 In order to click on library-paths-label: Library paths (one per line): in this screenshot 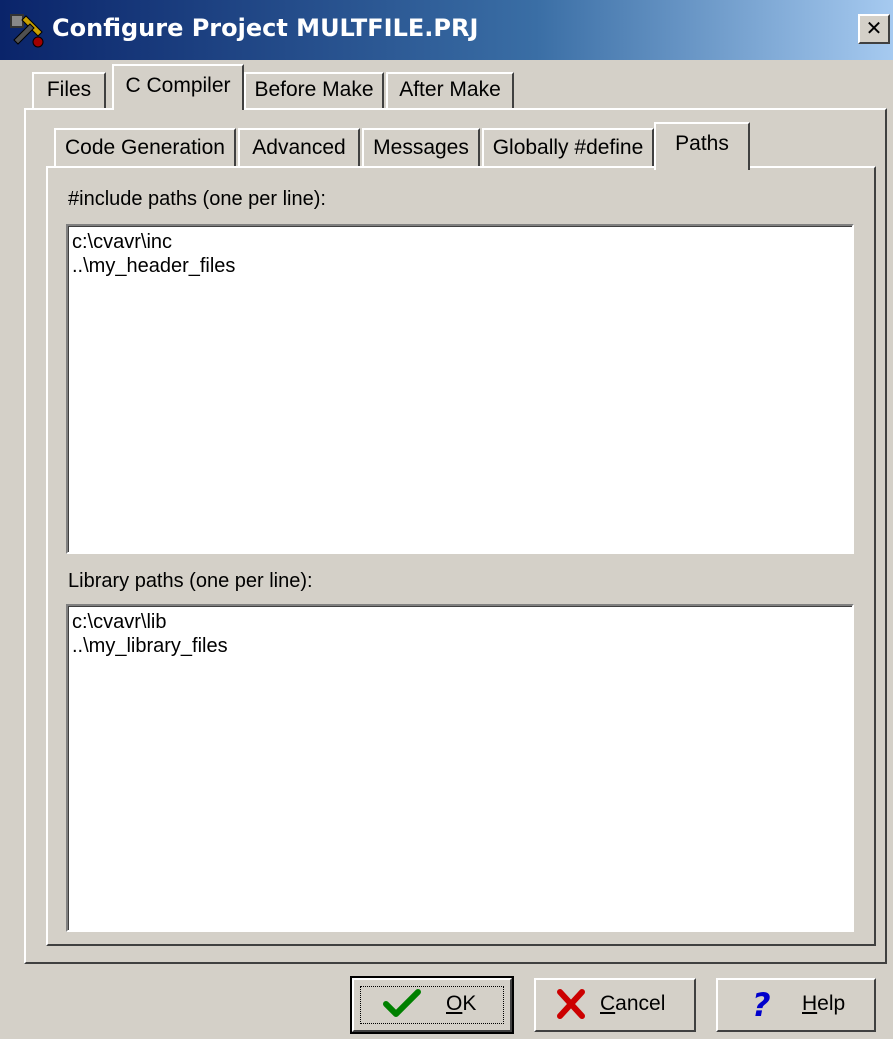, I will do `click(190, 581)`.